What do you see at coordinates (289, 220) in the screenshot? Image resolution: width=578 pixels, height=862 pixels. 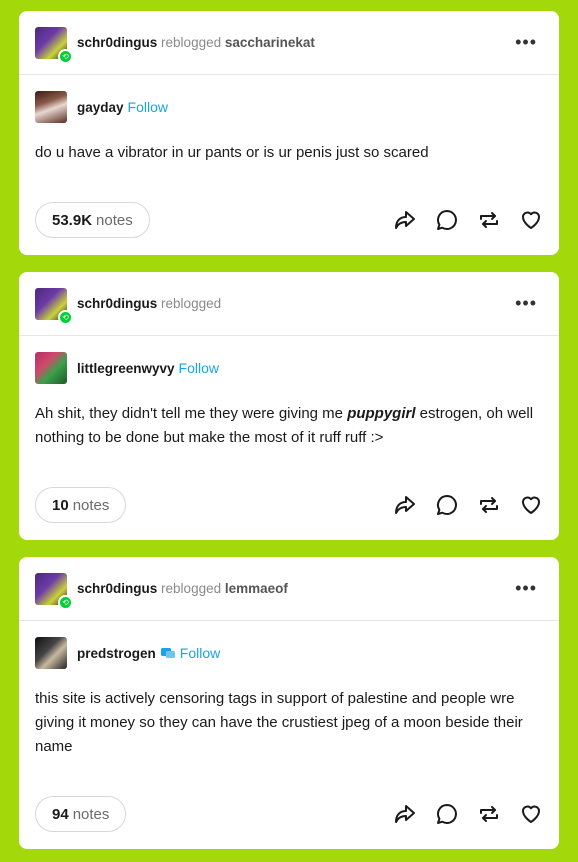 I see `post-footer: 53.9K notes` at bounding box center [289, 220].